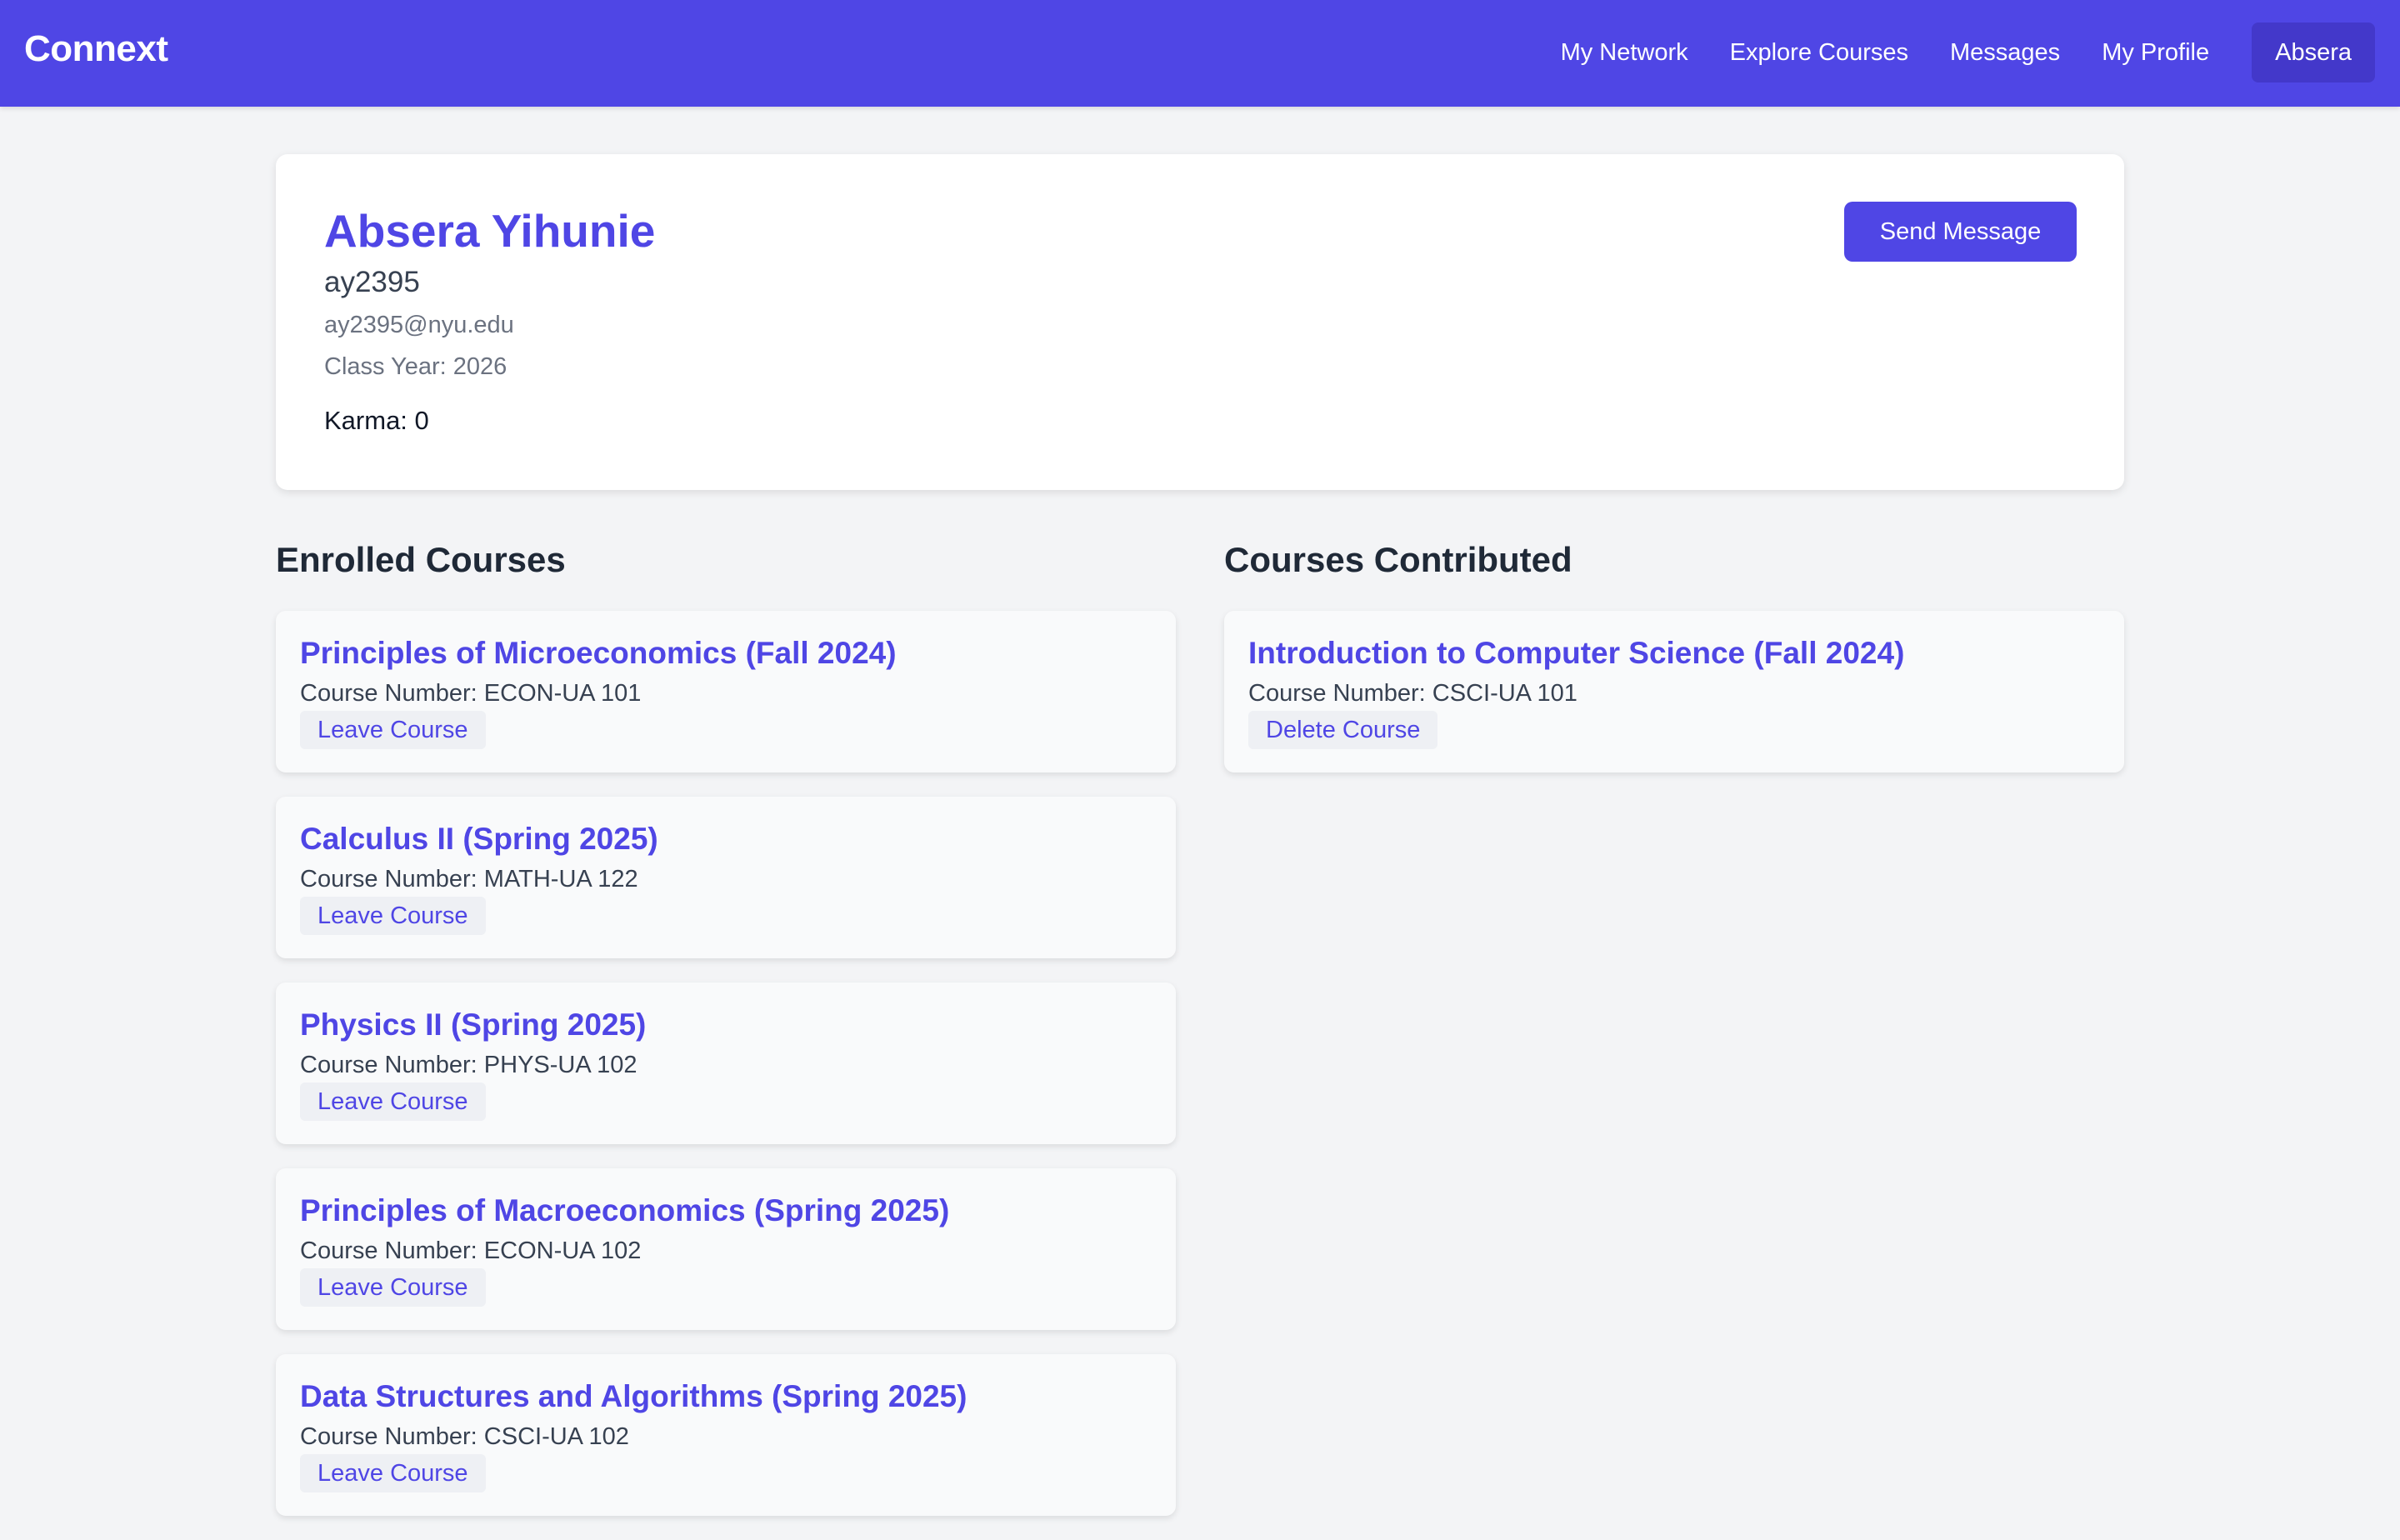 This screenshot has width=2400, height=1540. Describe the element at coordinates (469, 879) in the screenshot. I see `course-number: Course Number: MATH-UA 122` at that location.